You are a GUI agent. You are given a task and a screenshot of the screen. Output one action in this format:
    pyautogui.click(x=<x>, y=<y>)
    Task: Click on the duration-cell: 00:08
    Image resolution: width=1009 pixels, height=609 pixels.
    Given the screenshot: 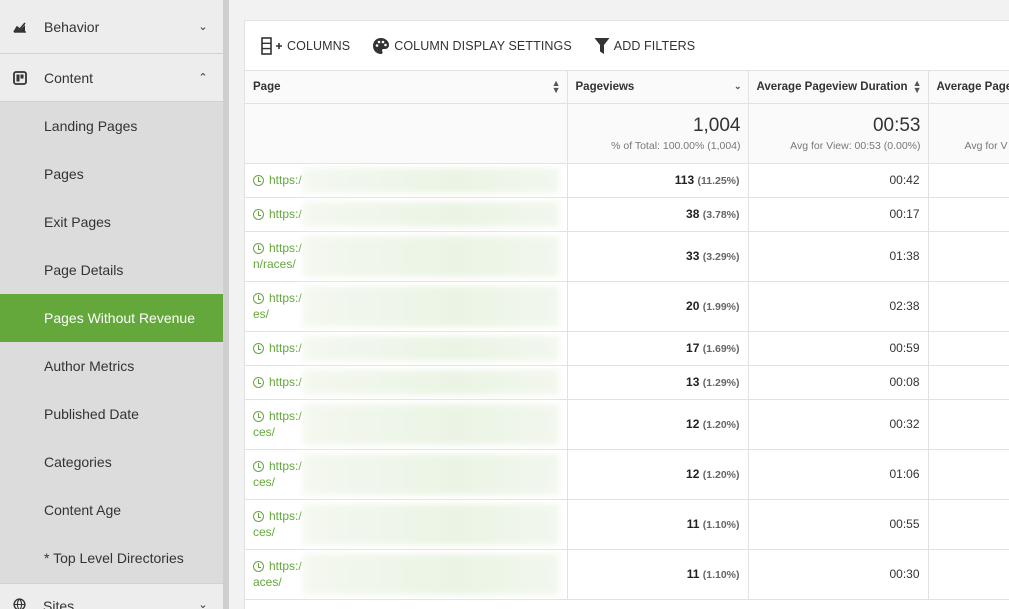 What is the action you would take?
    pyautogui.click(x=838, y=382)
    